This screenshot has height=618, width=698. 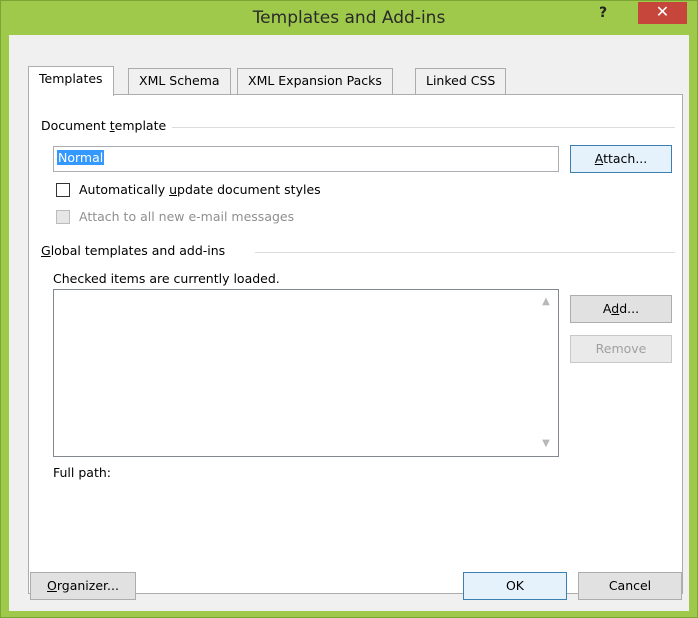 What do you see at coordinates (315, 81) in the screenshot?
I see `tab-xml-expansion-packs: XML Expansion Packs` at bounding box center [315, 81].